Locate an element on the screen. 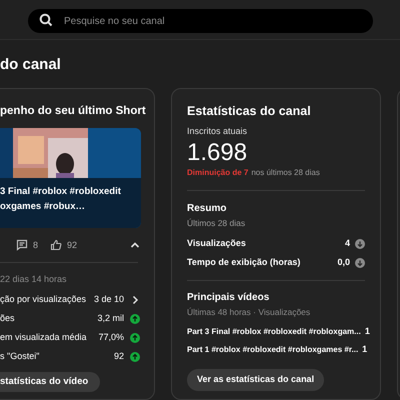  metric-value: 77,0% is located at coordinates (111, 337).